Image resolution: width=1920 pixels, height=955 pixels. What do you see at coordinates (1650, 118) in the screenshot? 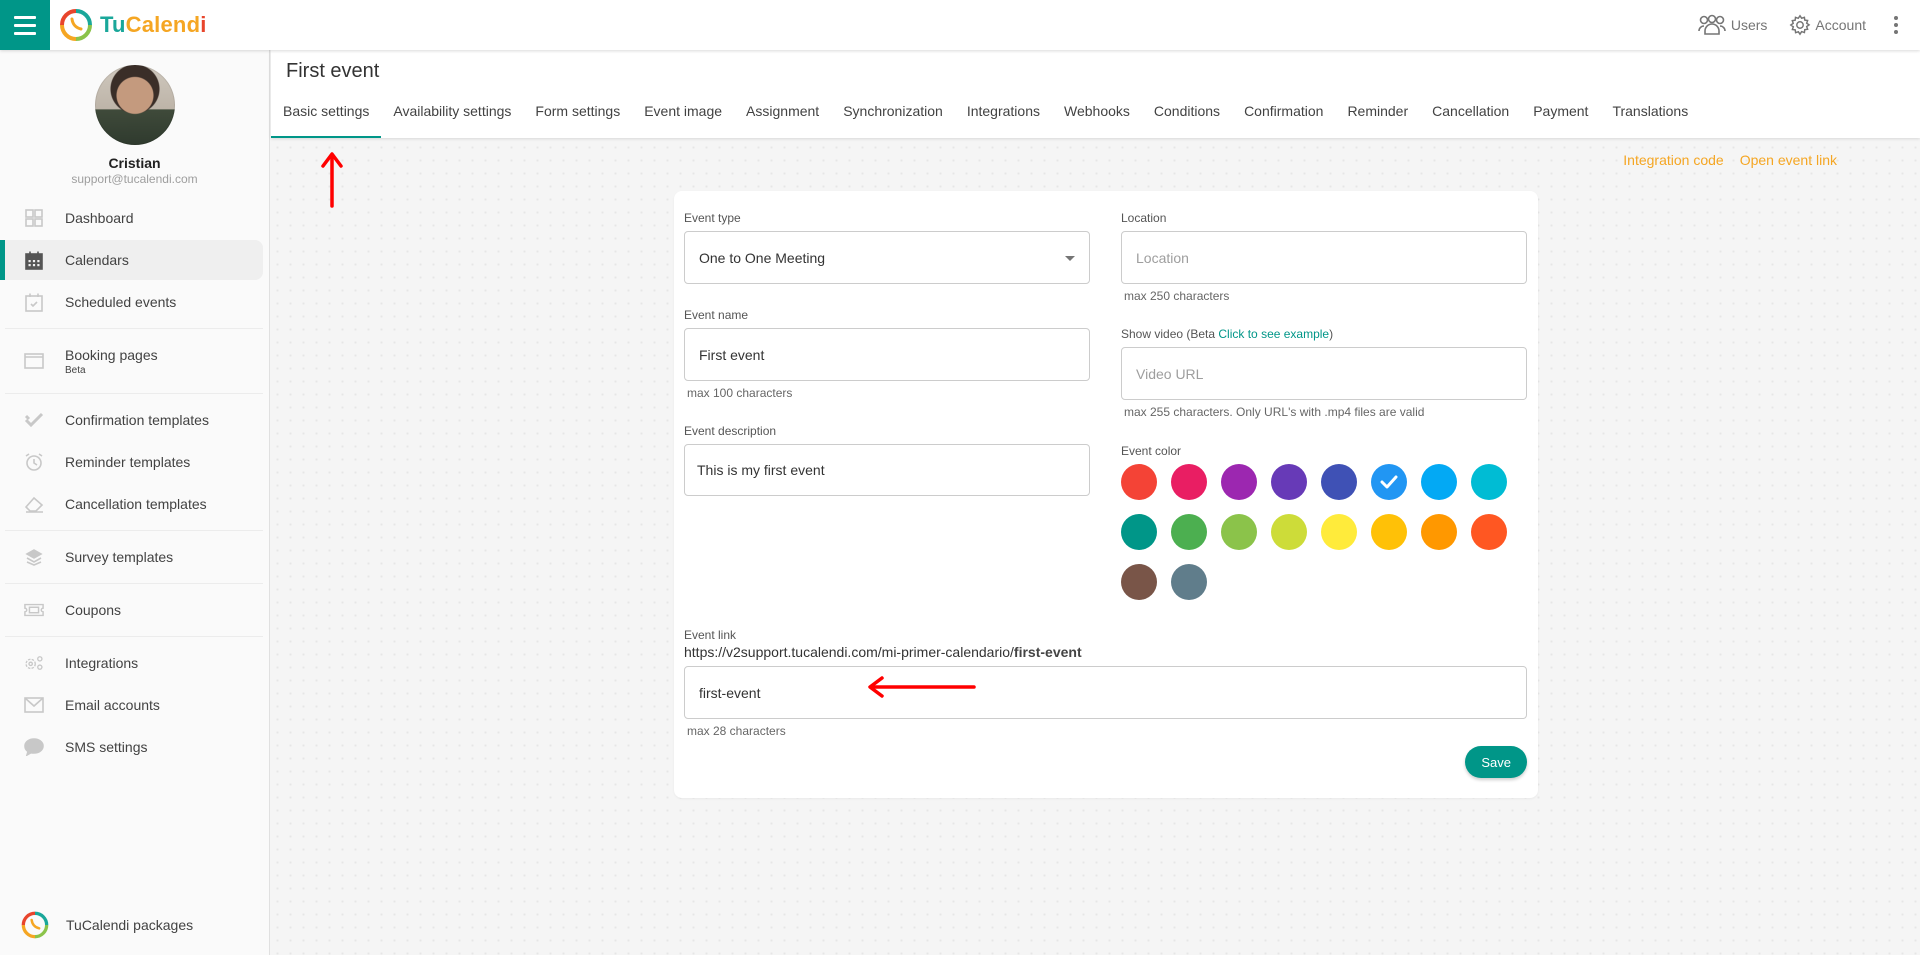
I see `tab-translations: Translations` at bounding box center [1650, 118].